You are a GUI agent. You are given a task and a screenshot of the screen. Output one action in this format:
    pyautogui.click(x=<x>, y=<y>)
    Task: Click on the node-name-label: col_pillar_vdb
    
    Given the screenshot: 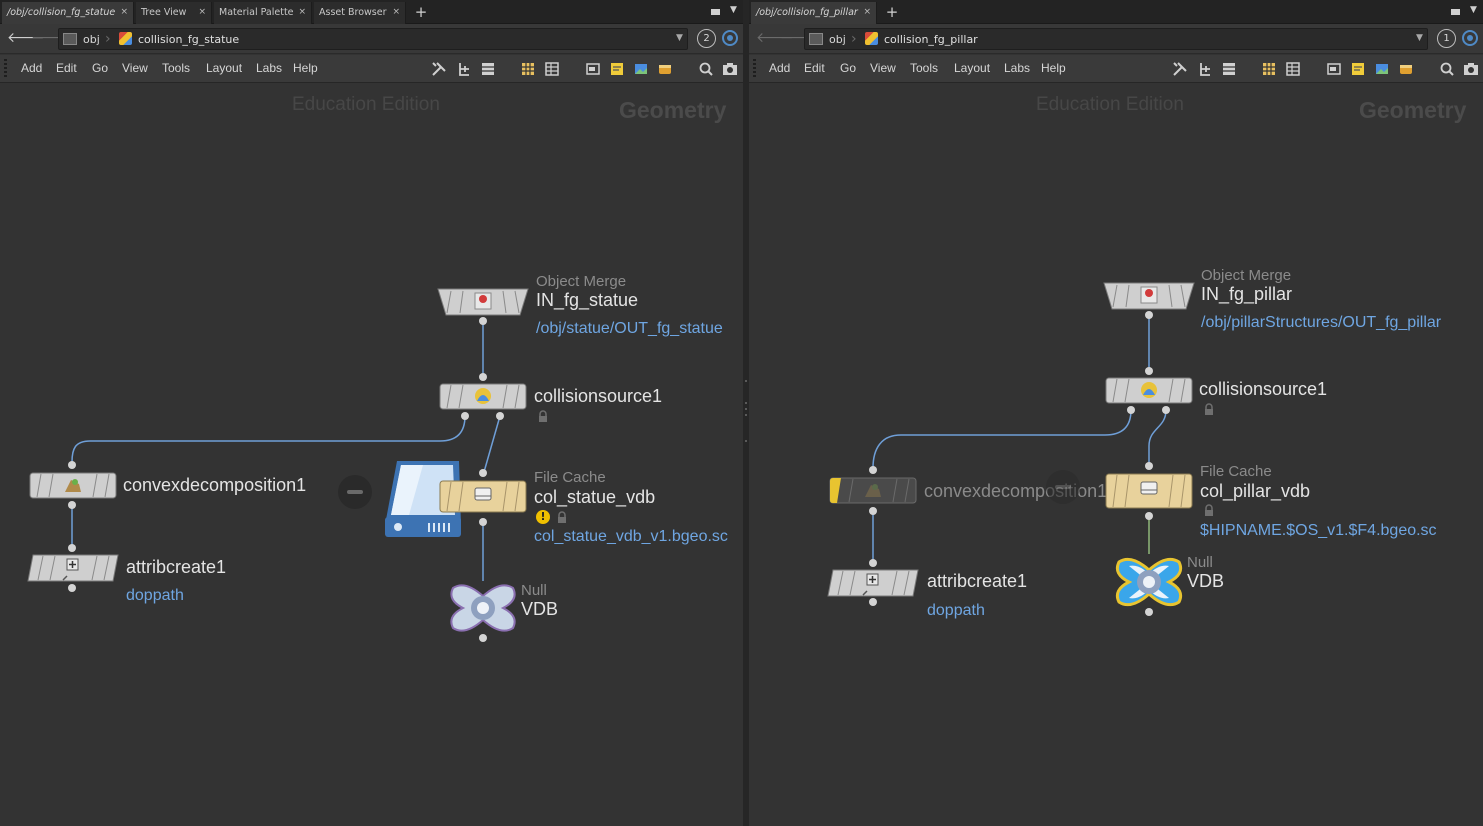 What is the action you would take?
    pyautogui.click(x=1255, y=491)
    